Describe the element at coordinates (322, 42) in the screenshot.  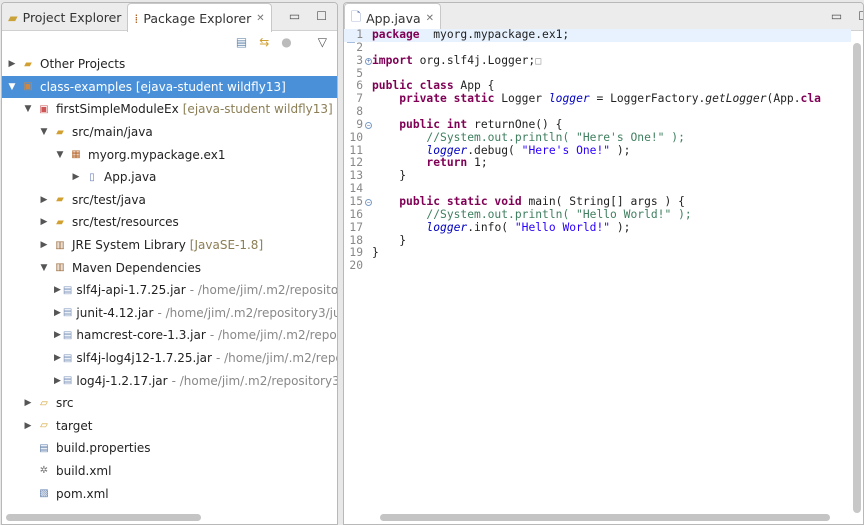
I see `view-menu-icon: ▽` at that location.